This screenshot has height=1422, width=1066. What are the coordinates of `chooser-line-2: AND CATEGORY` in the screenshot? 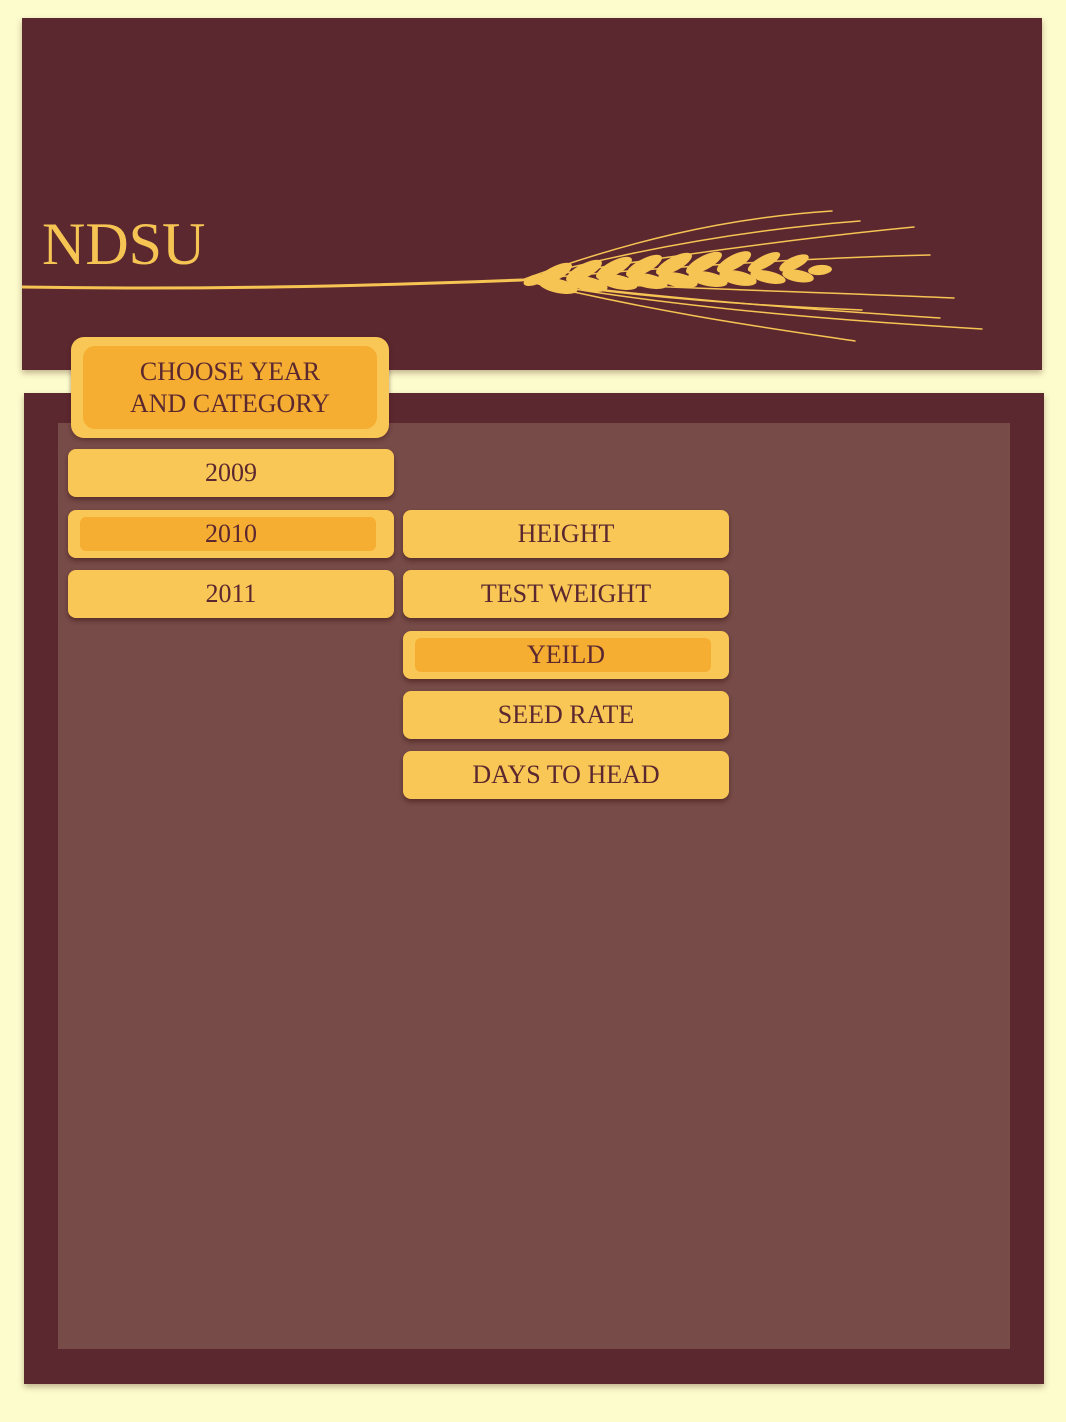 It's located at (230, 403).